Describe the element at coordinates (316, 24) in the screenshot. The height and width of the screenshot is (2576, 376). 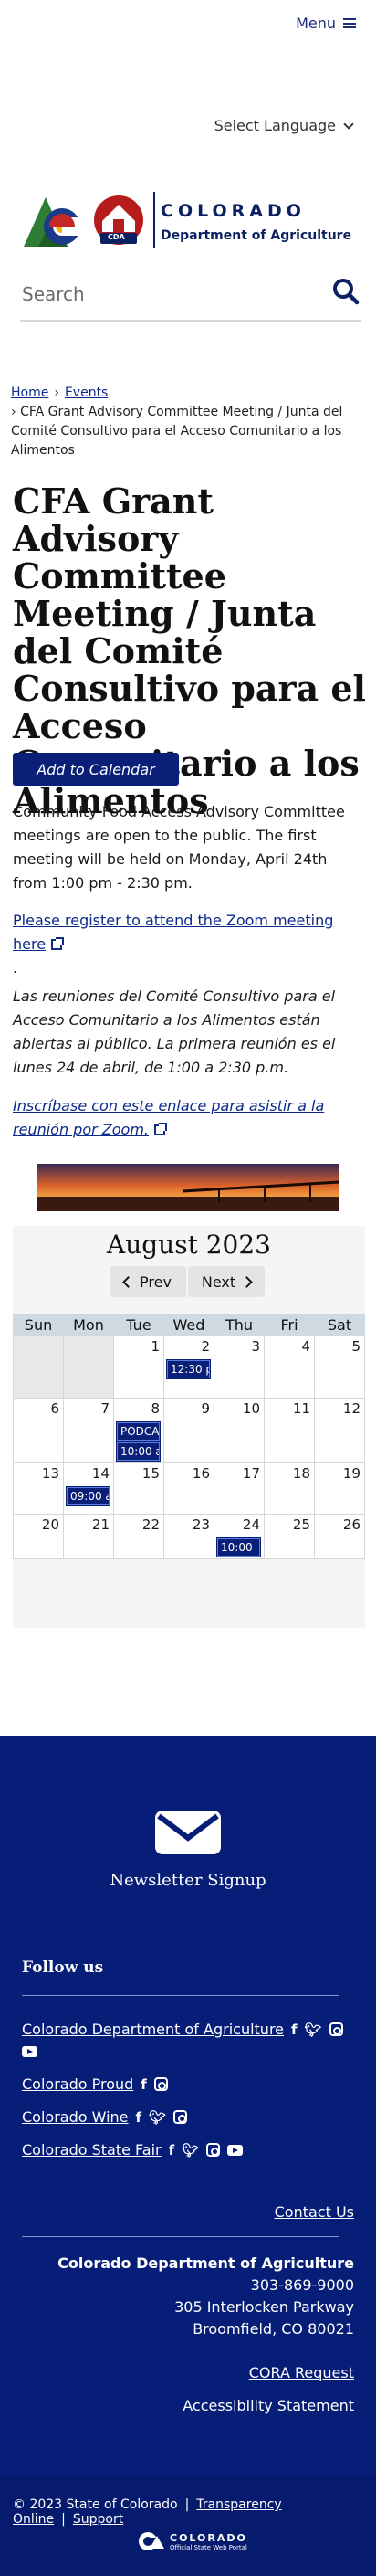
I see `menu-label: Menu` at that location.